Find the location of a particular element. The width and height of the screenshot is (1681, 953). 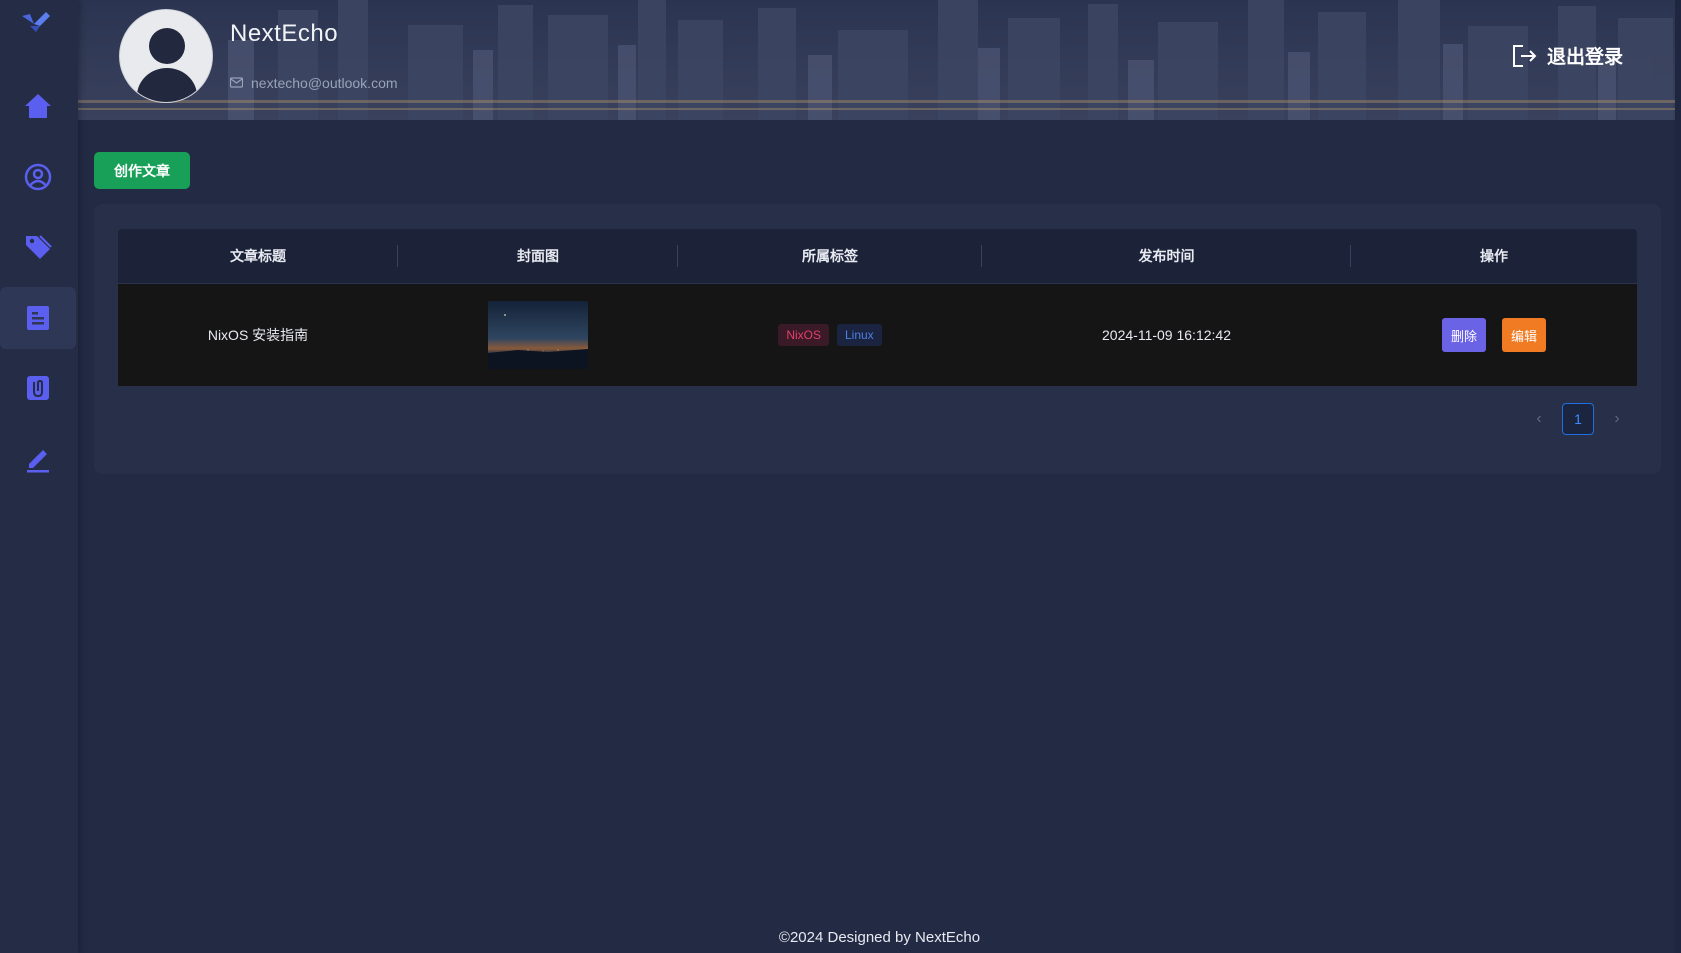

table-header: 文章标题 封面图 所属标签 发布时间 操作 is located at coordinates (877, 256).